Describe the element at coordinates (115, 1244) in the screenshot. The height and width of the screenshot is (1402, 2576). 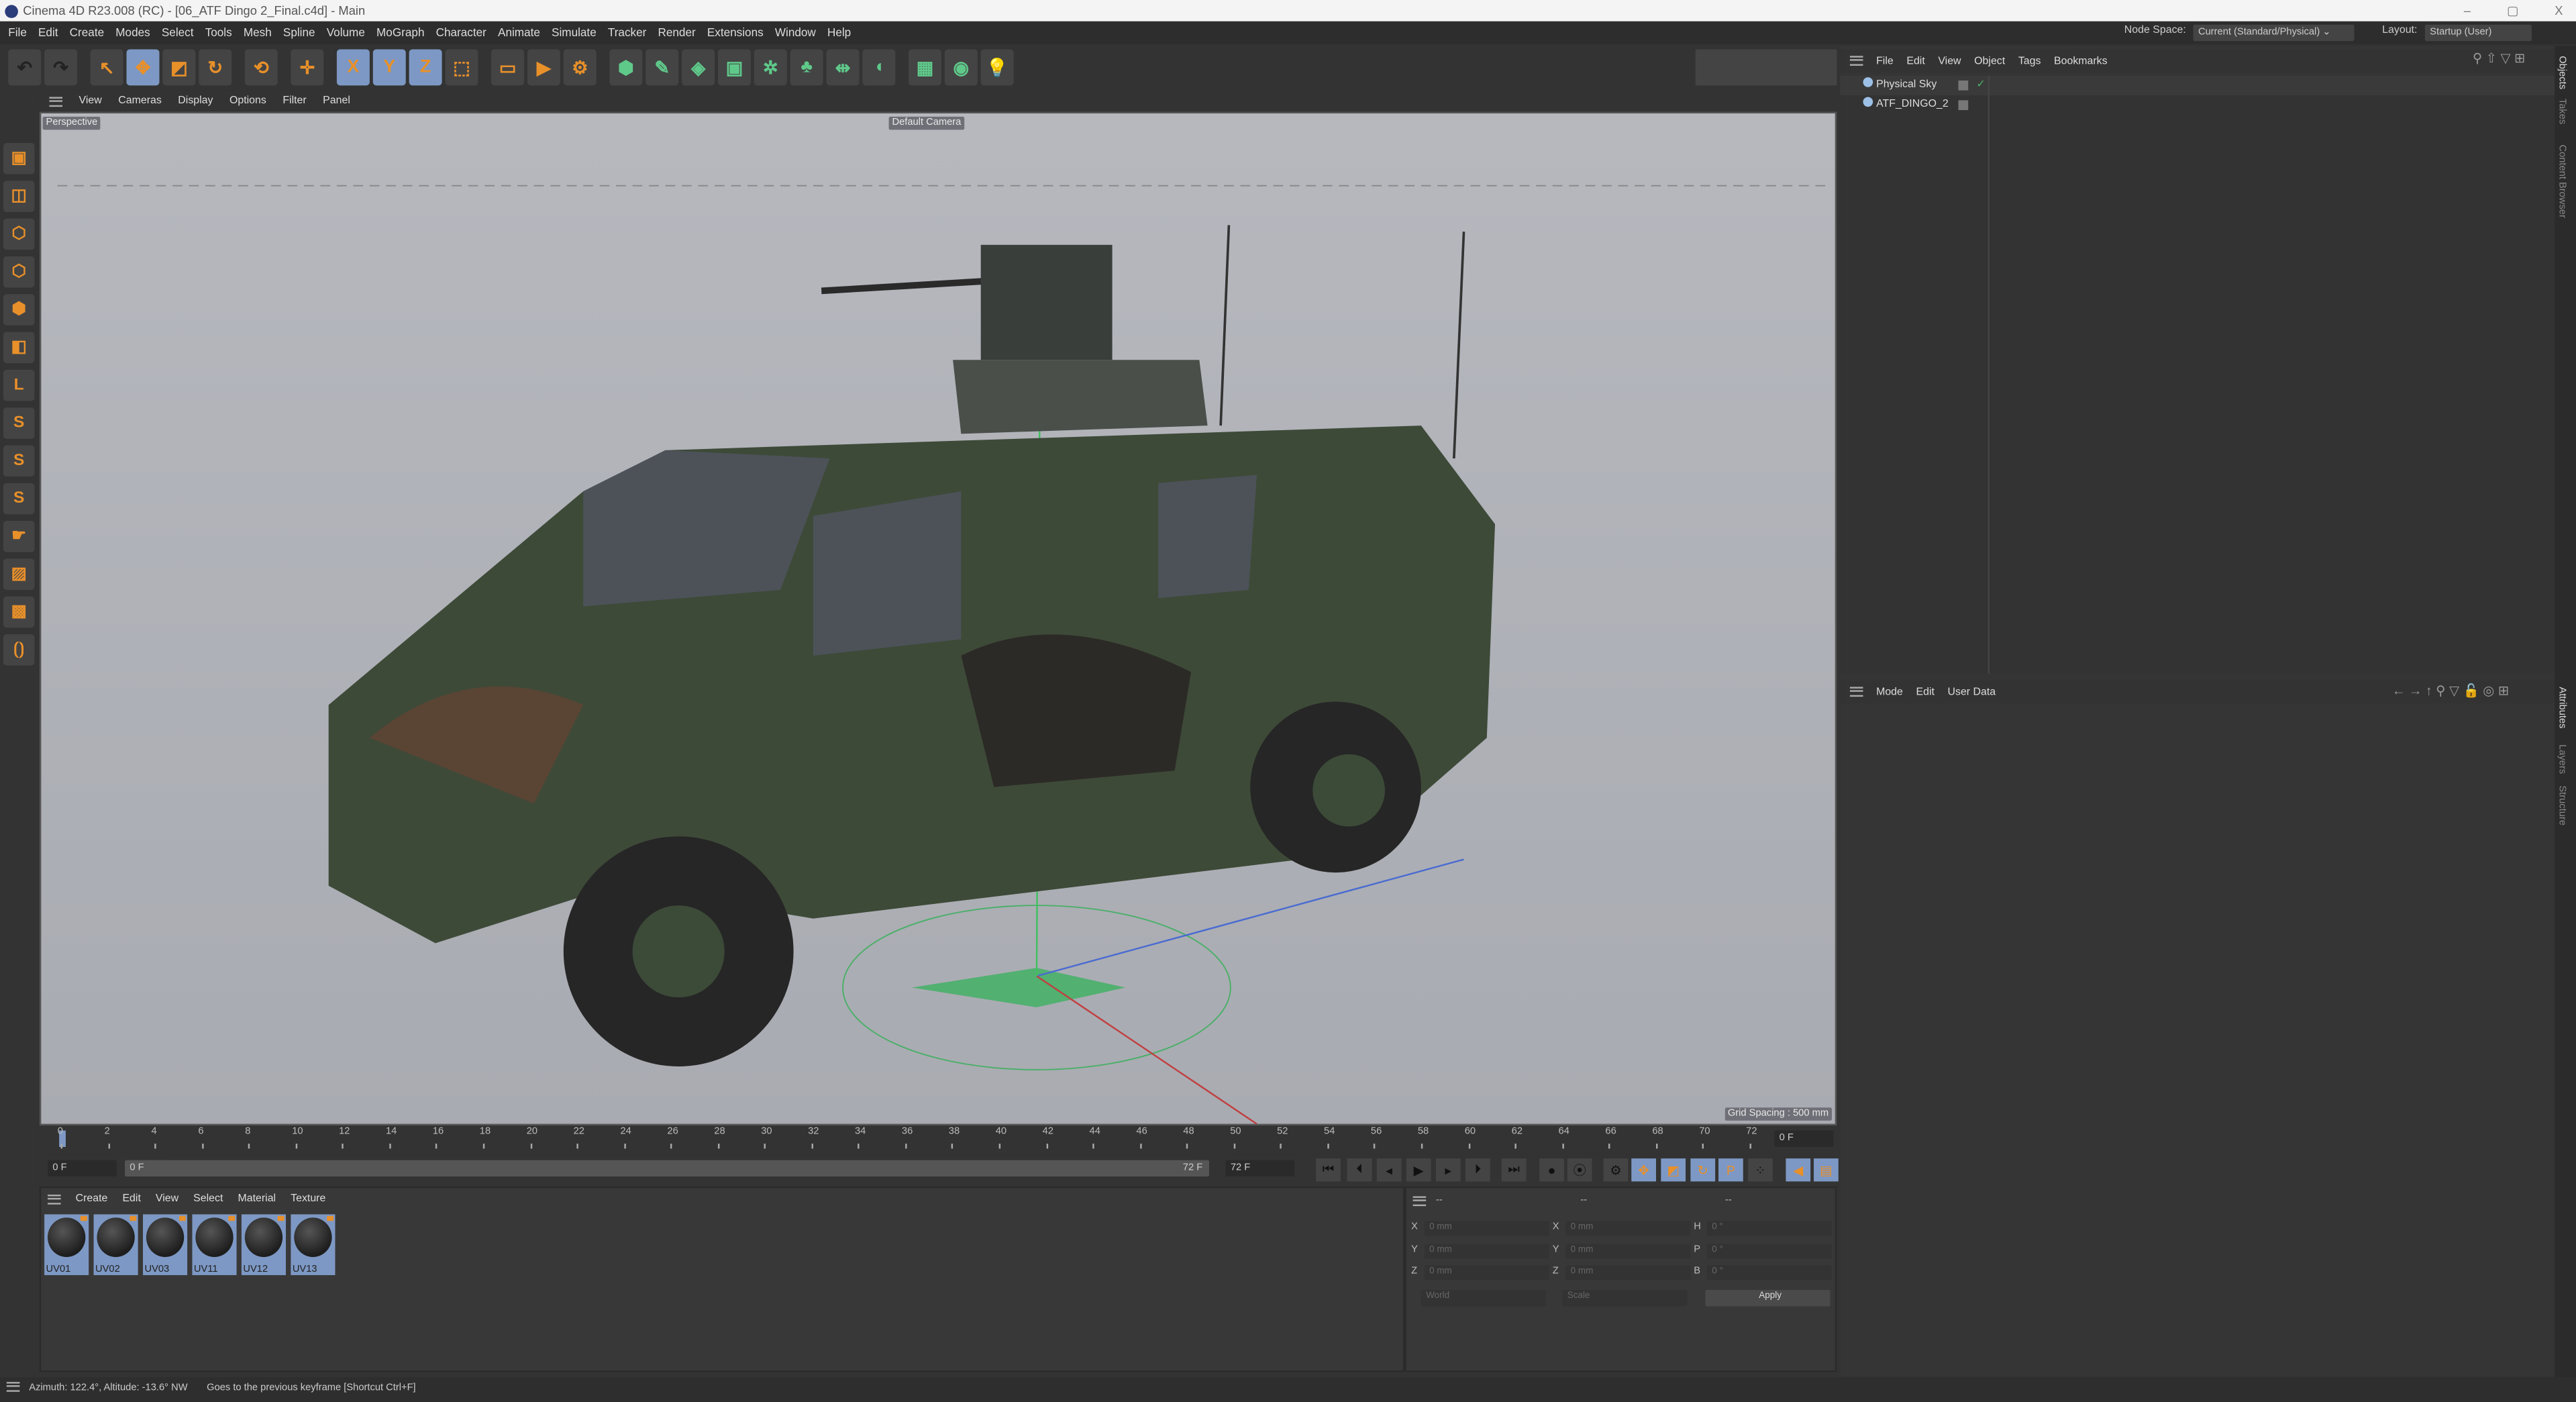
I see `material-swatch: UV02` at that location.